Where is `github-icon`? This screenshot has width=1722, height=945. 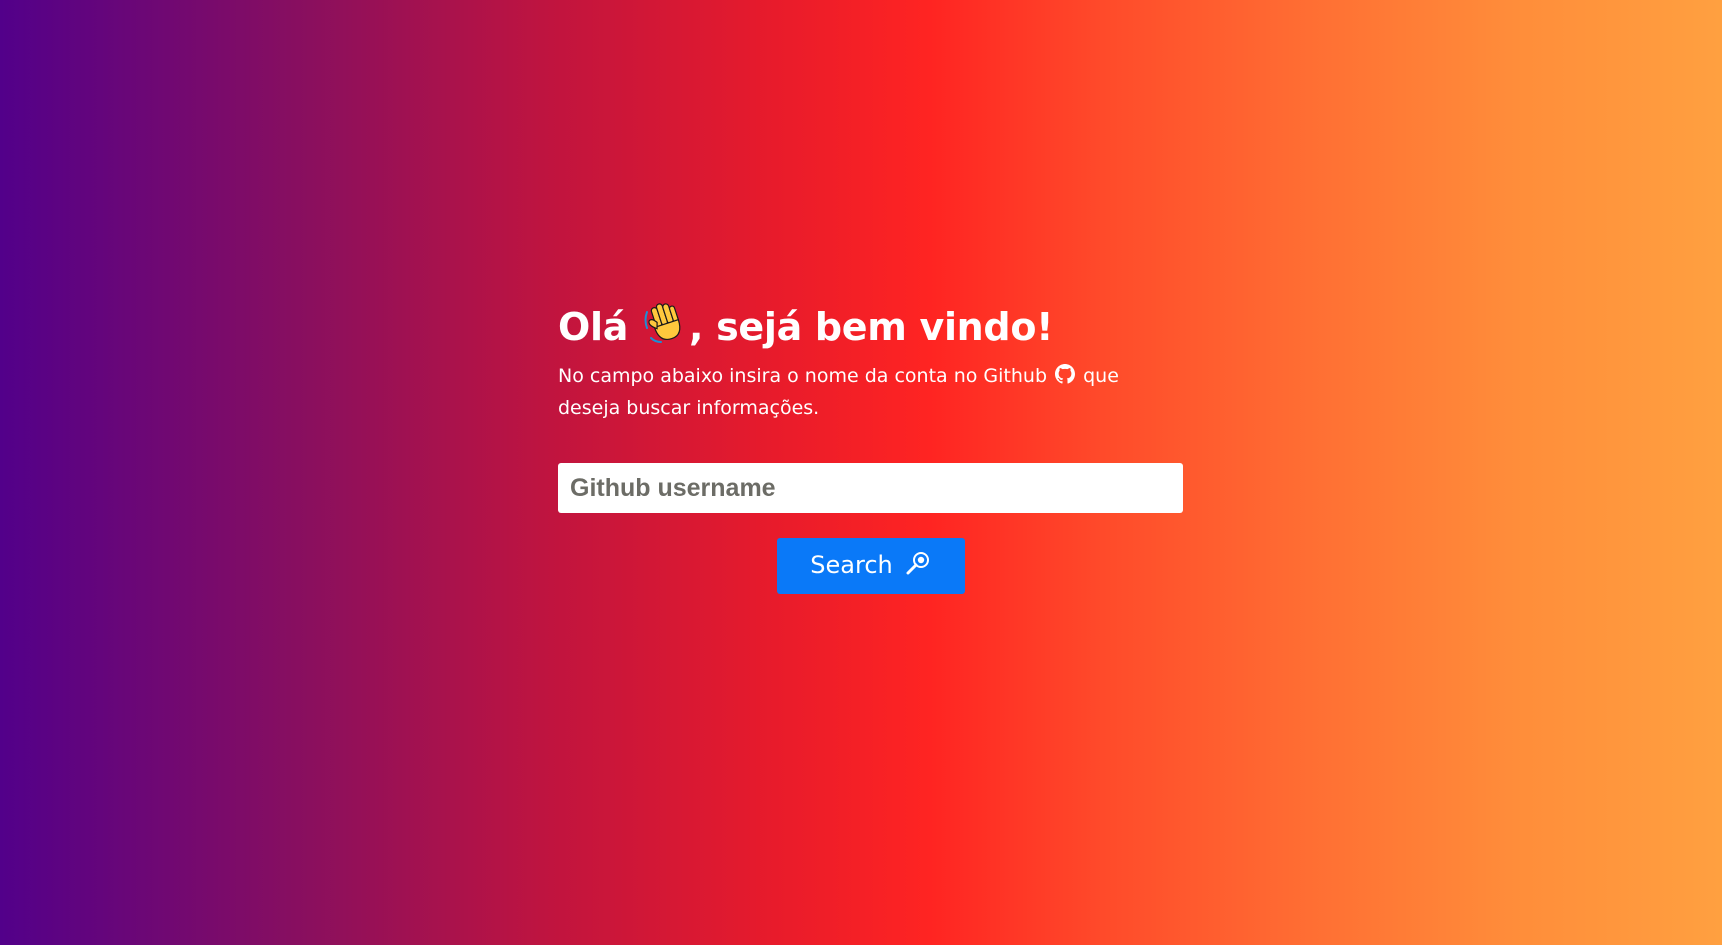
github-icon is located at coordinates (1065, 378).